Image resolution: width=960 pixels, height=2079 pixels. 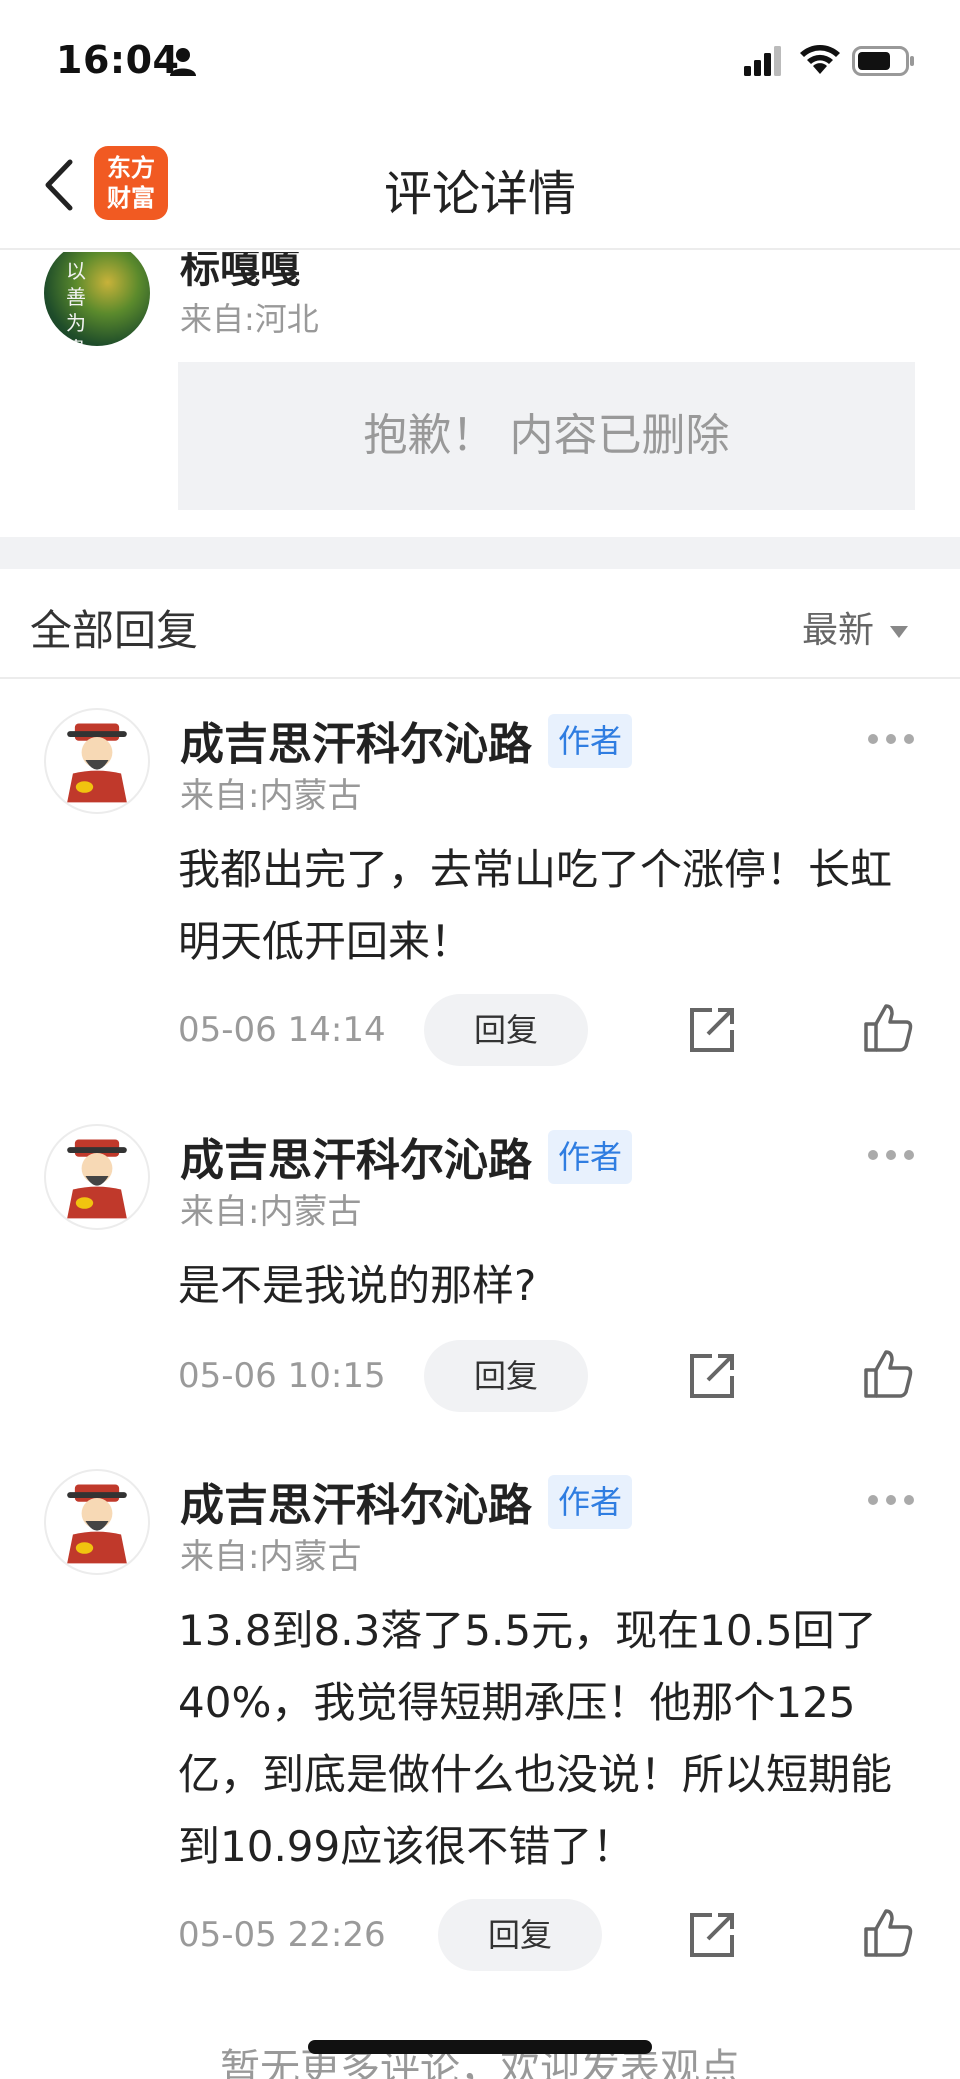 What do you see at coordinates (820, 59) in the screenshot?
I see `wifi-icon` at bounding box center [820, 59].